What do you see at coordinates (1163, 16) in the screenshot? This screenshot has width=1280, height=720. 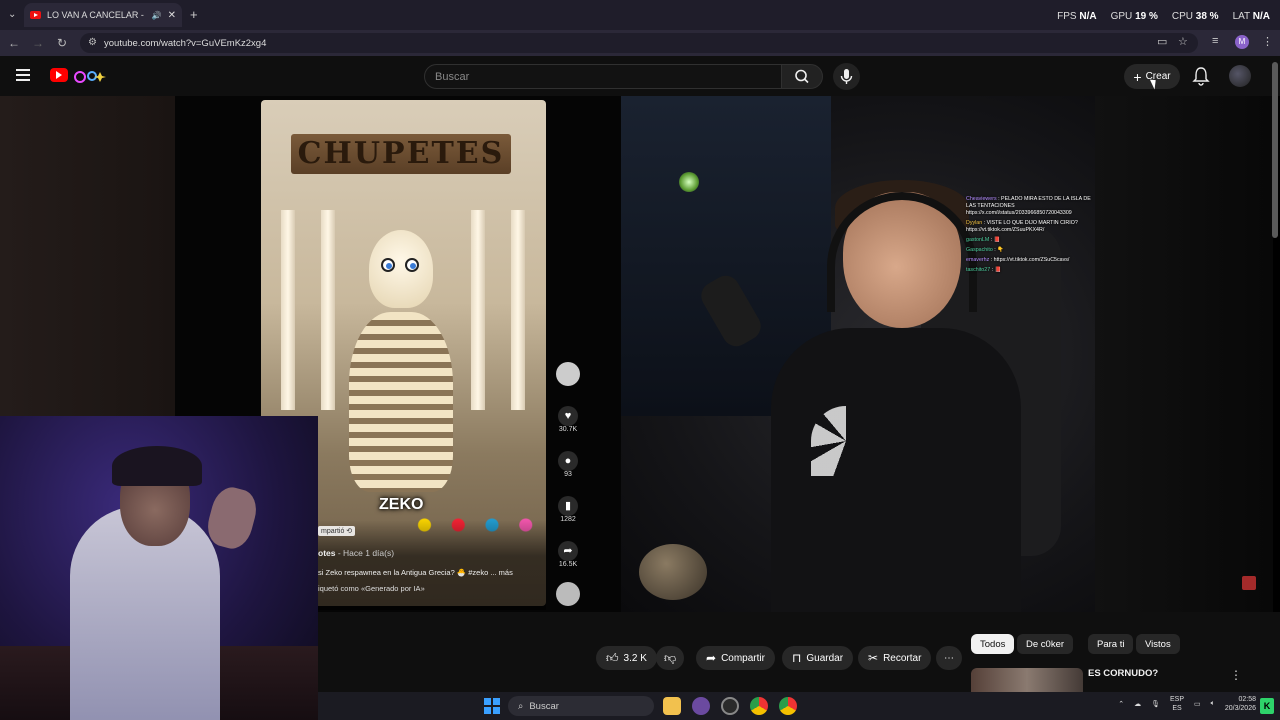 I see `perf-overlay: FPS N/A GPU 19 % CPU 38 % LAT N/A` at bounding box center [1163, 16].